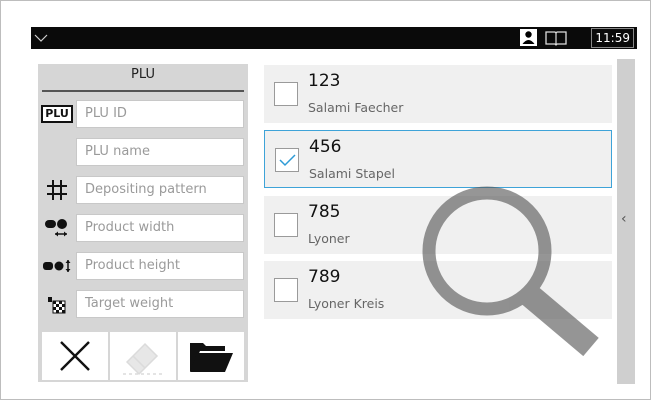  Describe the element at coordinates (57, 304) in the screenshot. I see `target-weight-icon` at that location.